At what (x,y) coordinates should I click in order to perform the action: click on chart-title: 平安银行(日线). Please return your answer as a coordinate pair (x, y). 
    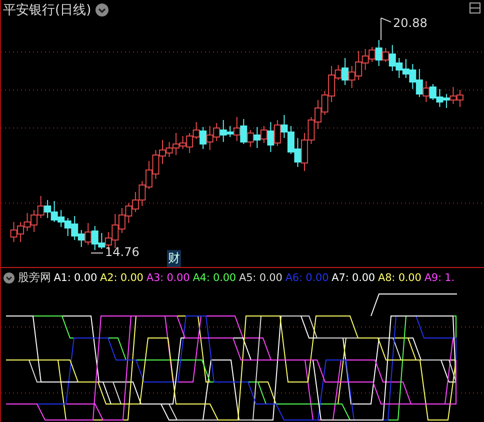
    Looking at the image, I should click on (47, 10).